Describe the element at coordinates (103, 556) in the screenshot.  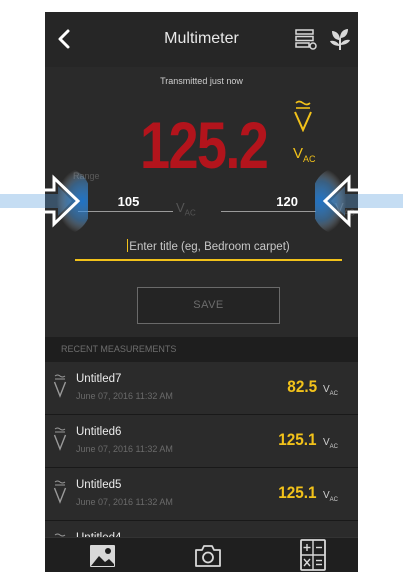
I see `gallery-icon` at that location.